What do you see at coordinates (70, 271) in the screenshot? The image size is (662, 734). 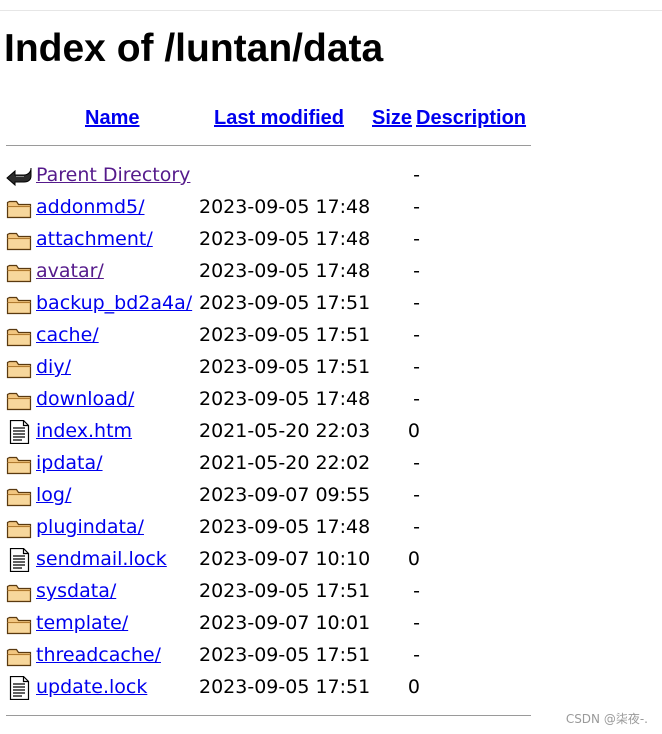 I see `entry-name-link: avatar/` at bounding box center [70, 271].